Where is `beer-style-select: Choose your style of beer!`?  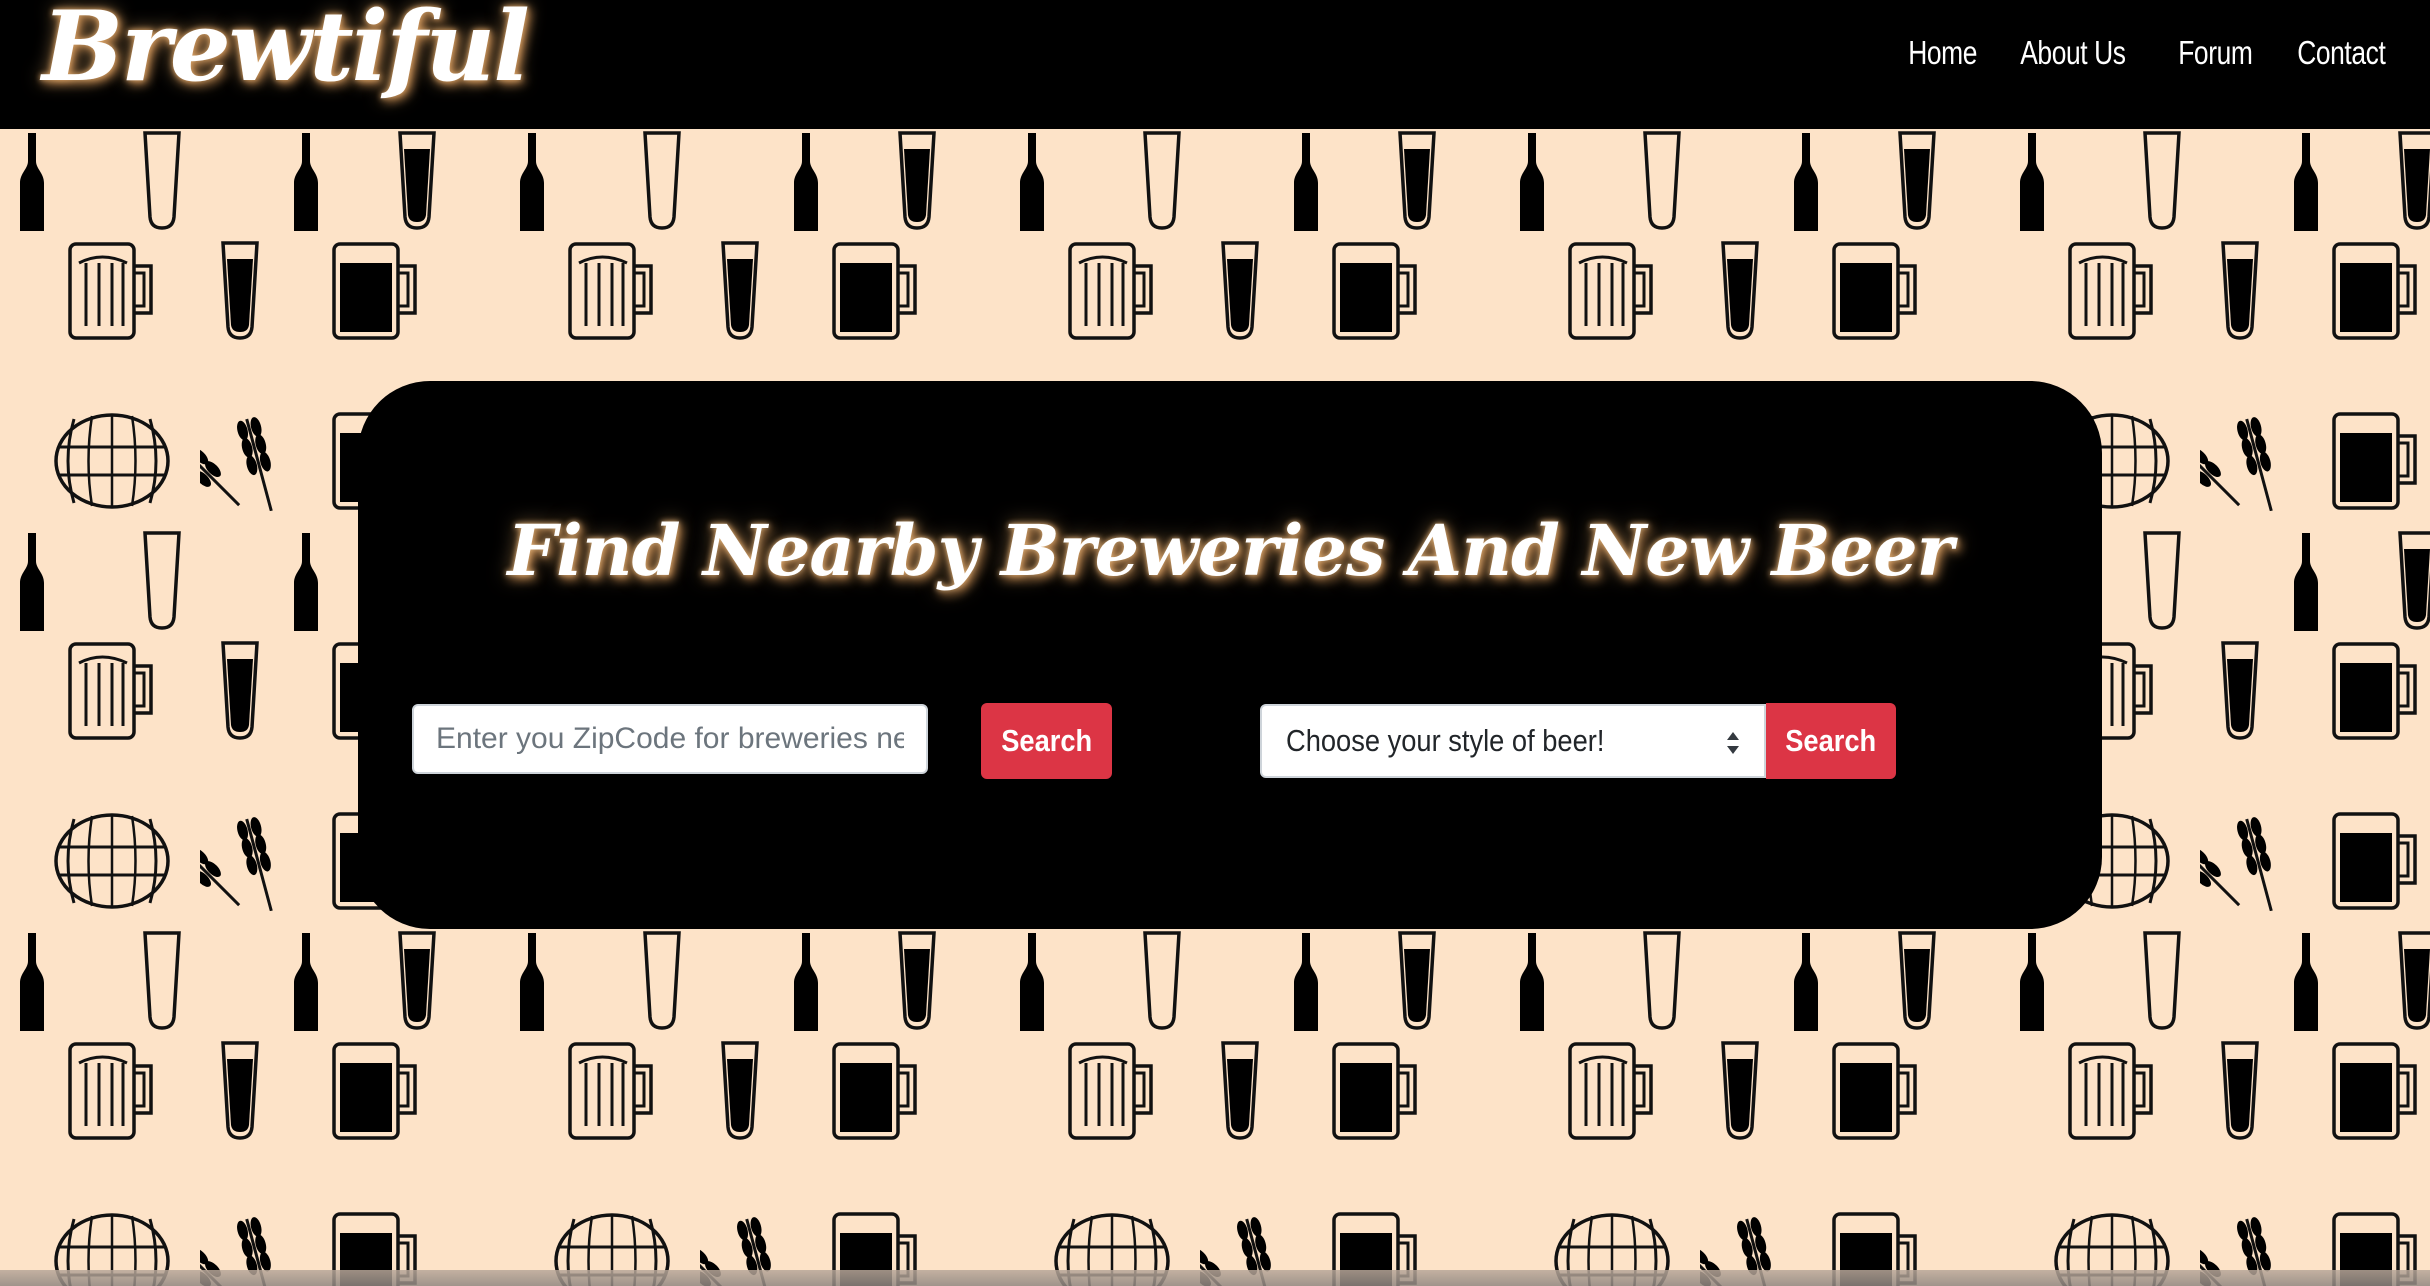 beer-style-select: Choose your style of beer! is located at coordinates (1513, 741).